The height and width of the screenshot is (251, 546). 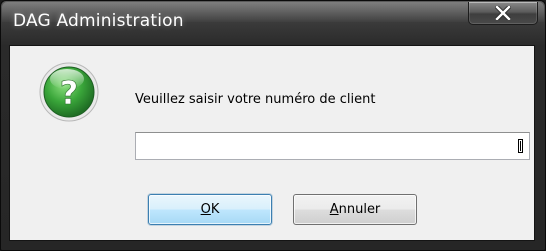 I want to click on cancel-mnemonic: A, so click(x=334, y=209).